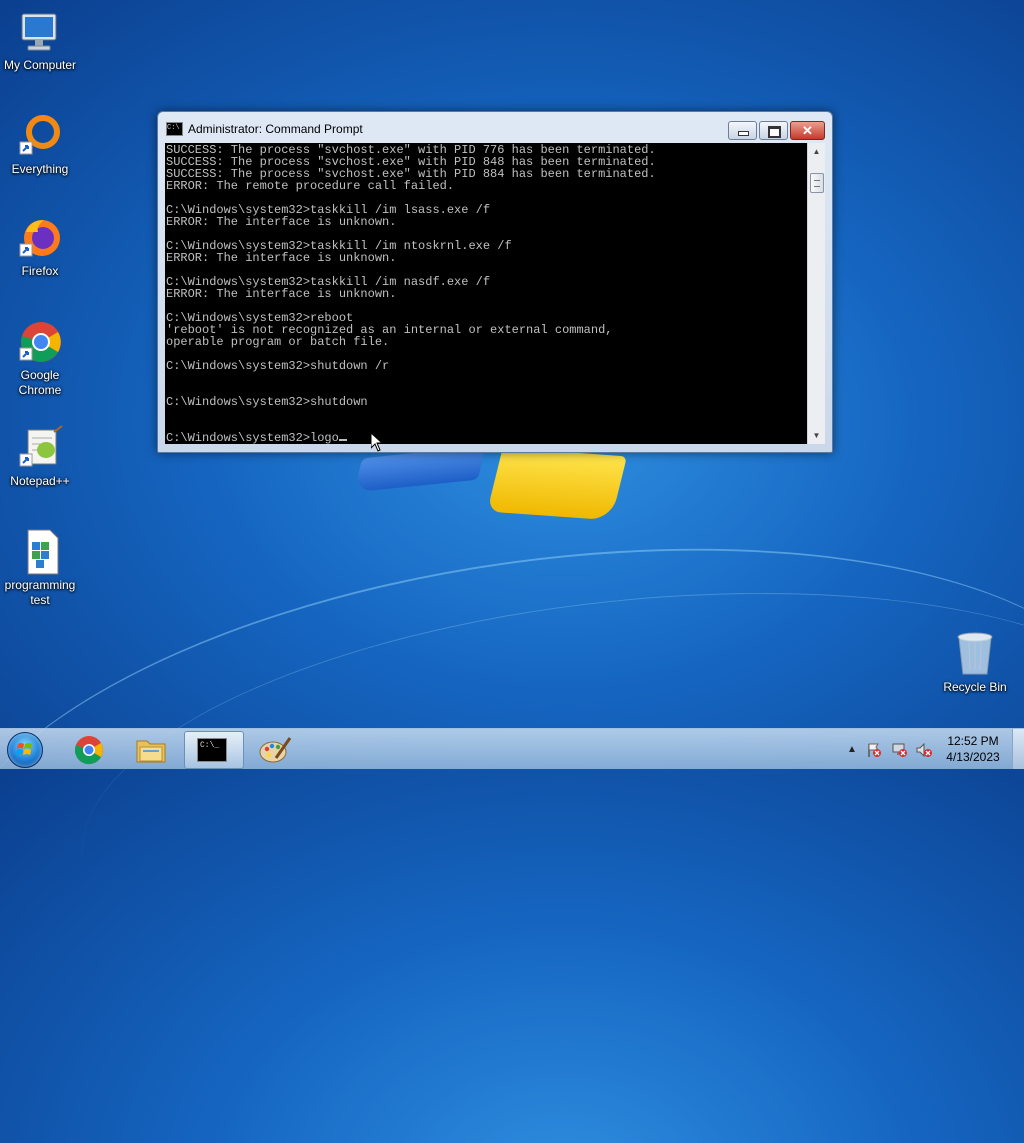  I want to click on scroll-thumb, so click(817, 183).